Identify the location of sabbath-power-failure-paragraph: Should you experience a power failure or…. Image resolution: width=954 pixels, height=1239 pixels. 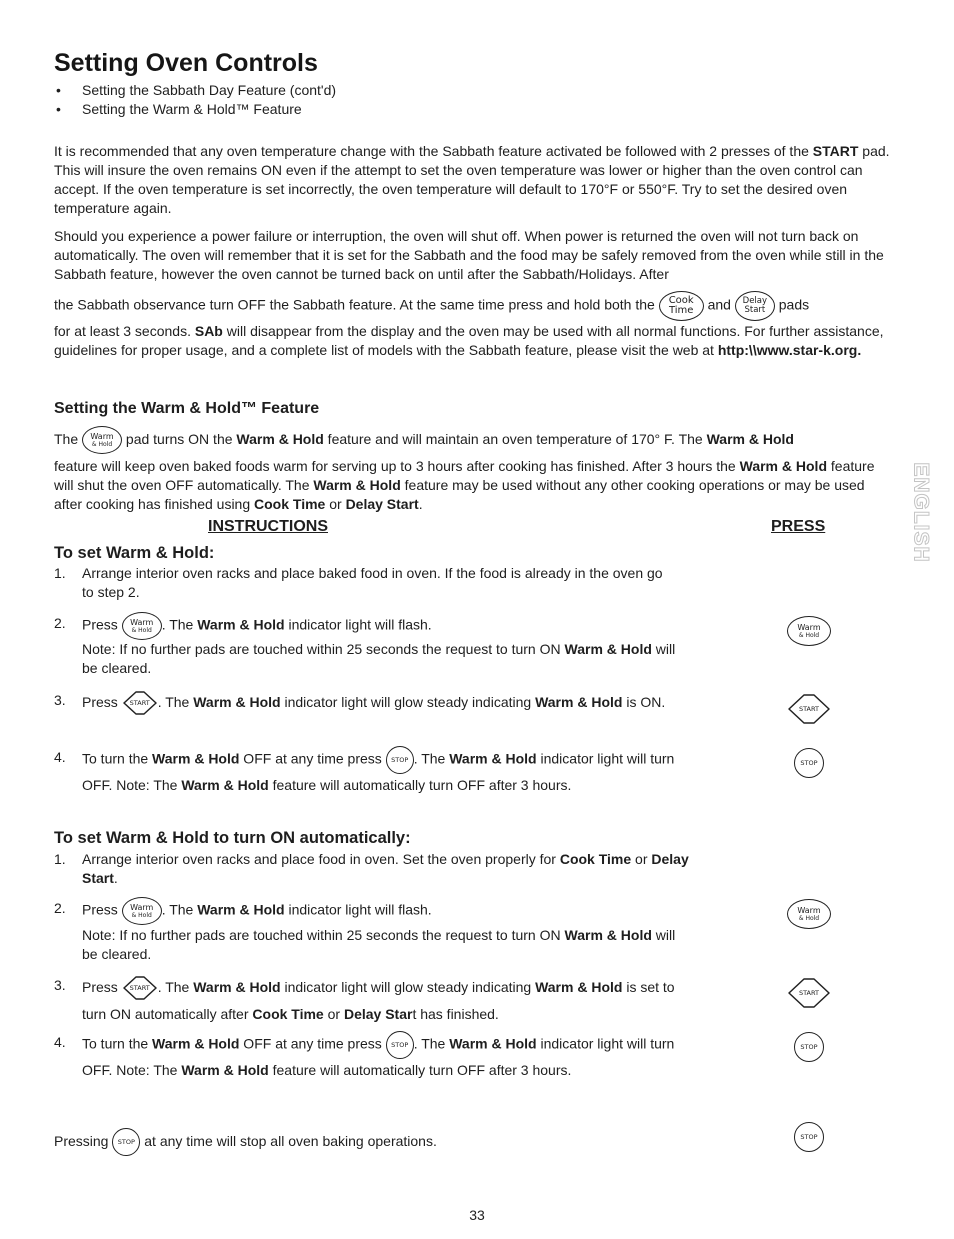
(469, 255).